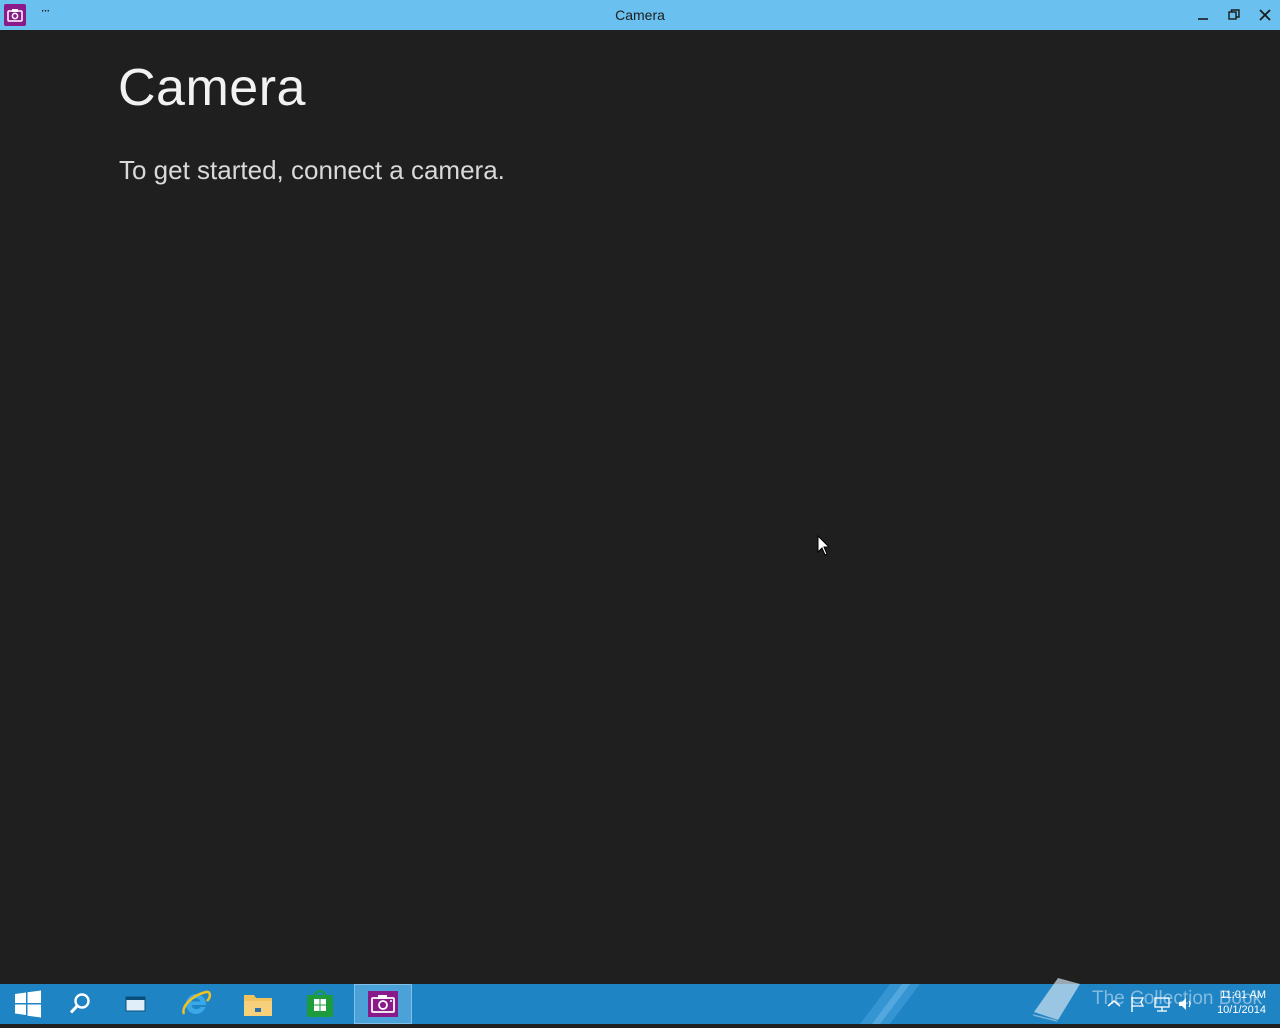 This screenshot has width=1280, height=1028. Describe the element at coordinates (383, 1004) in the screenshot. I see `camera-taskbar-button` at that location.